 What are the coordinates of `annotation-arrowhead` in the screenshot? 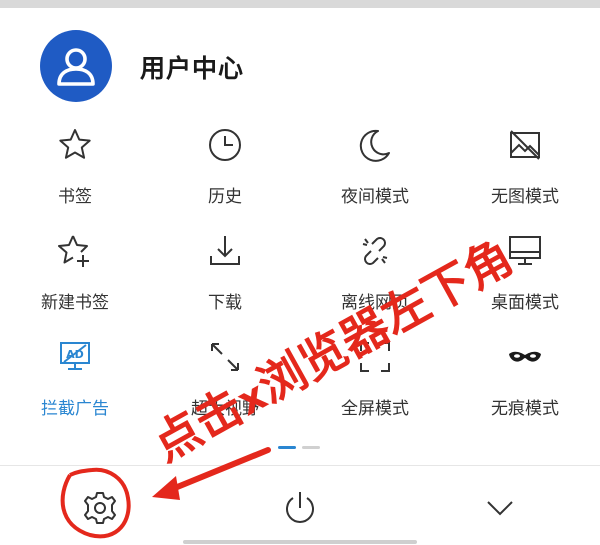 It's located at (166, 488).